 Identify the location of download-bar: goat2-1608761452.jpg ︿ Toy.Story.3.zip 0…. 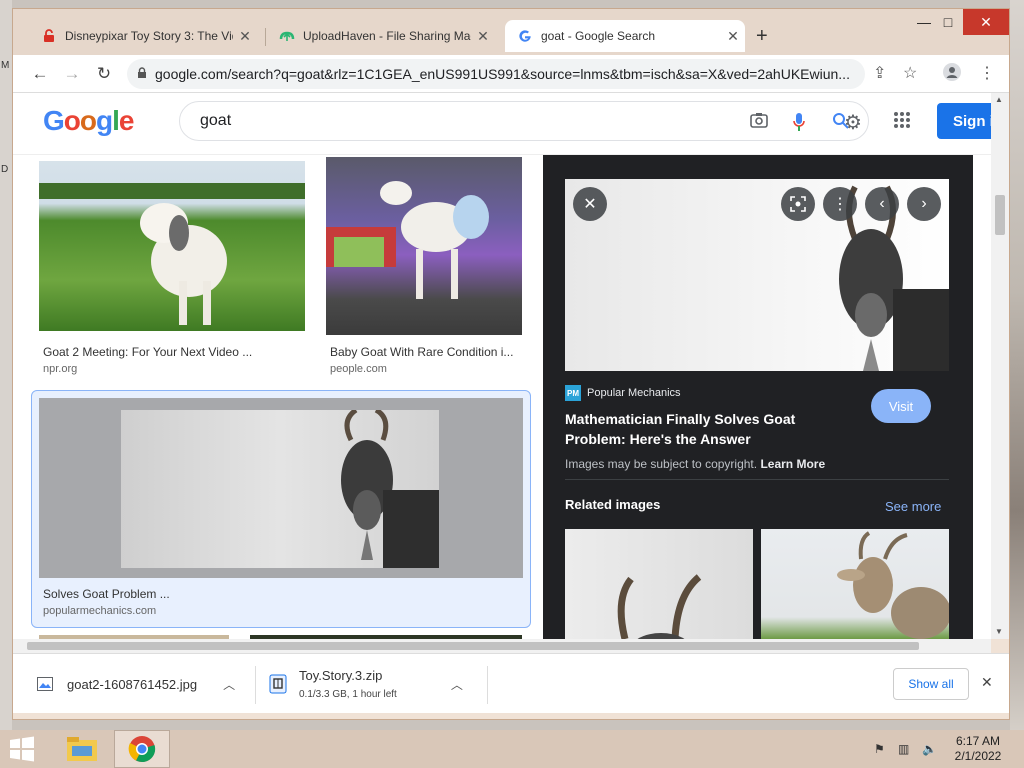
(511, 683).